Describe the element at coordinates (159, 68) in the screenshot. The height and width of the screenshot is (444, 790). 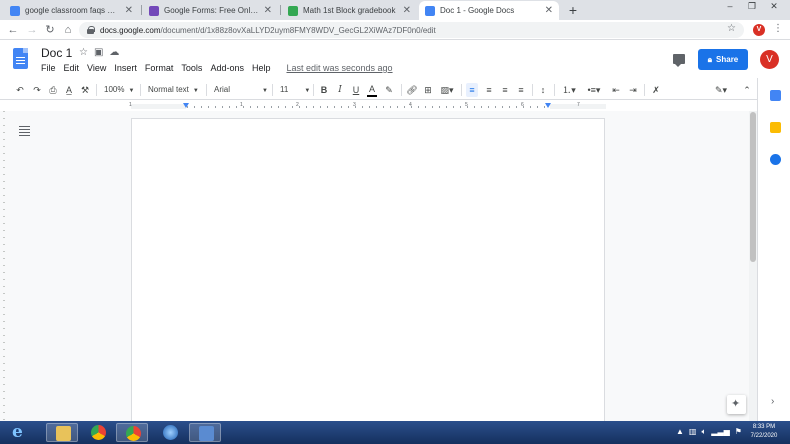
I see `menu-format: Format` at that location.